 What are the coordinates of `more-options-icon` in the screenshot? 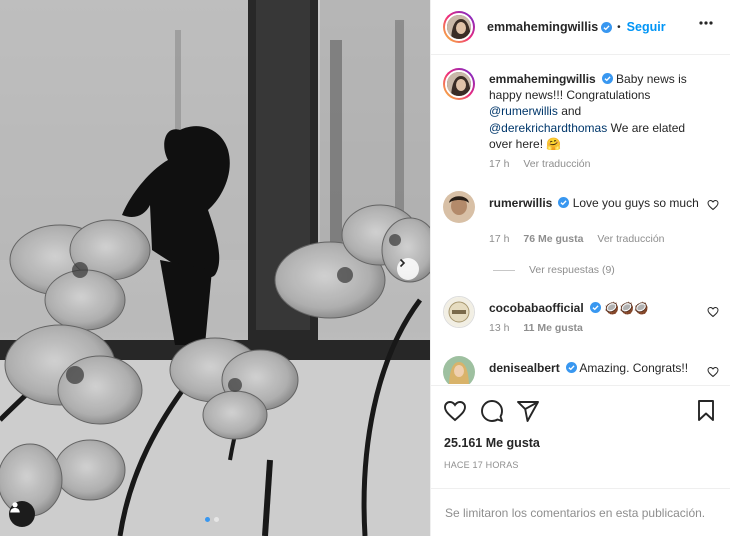 It's located at (706, 23).